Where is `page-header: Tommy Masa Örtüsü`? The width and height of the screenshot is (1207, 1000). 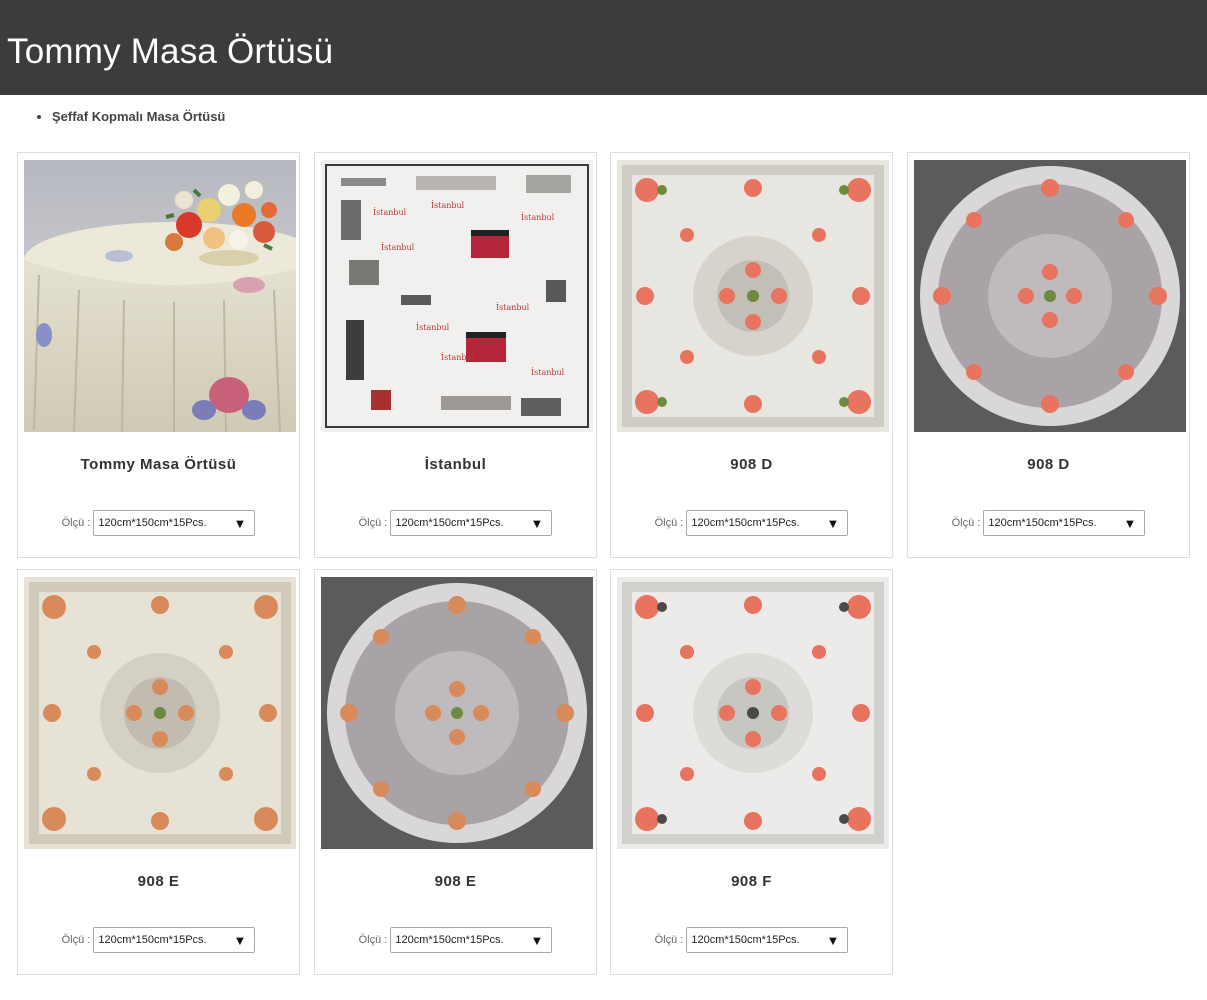
page-header: Tommy Masa Örtüsü is located at coordinates (603, 47).